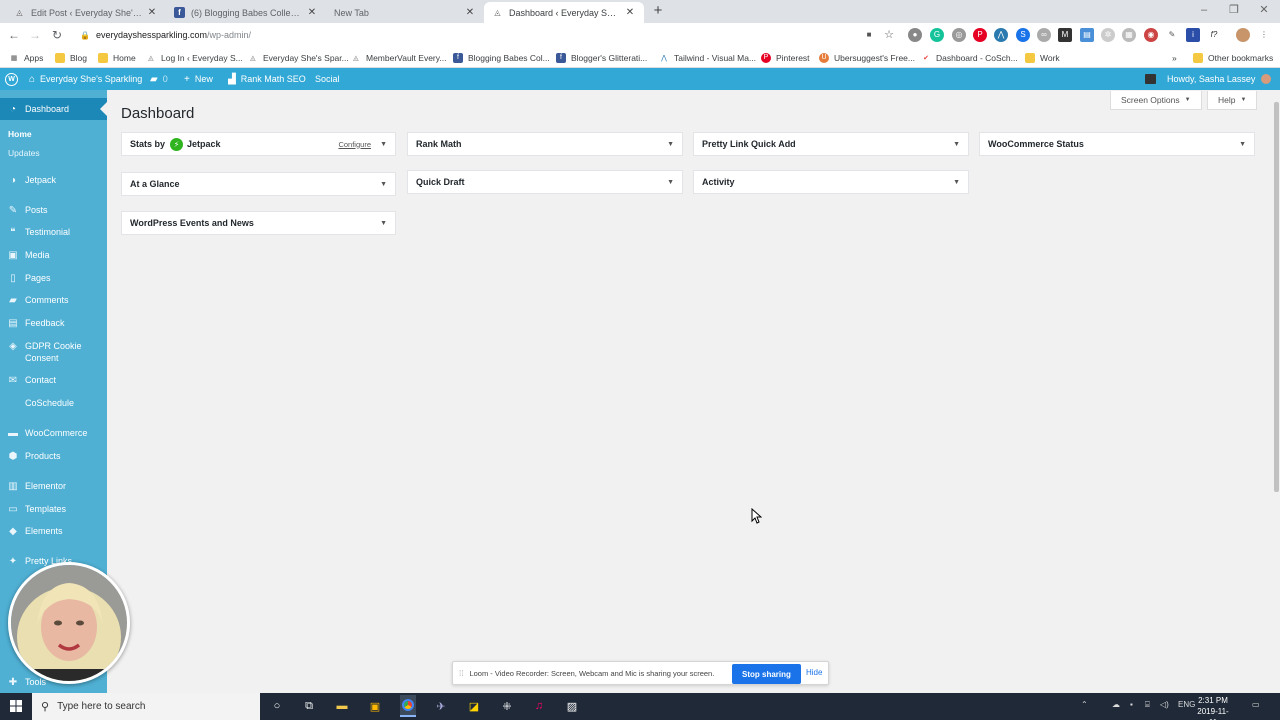 The width and height of the screenshot is (1280, 720). I want to click on eyedropper-icon: ✎, so click(1172, 35).